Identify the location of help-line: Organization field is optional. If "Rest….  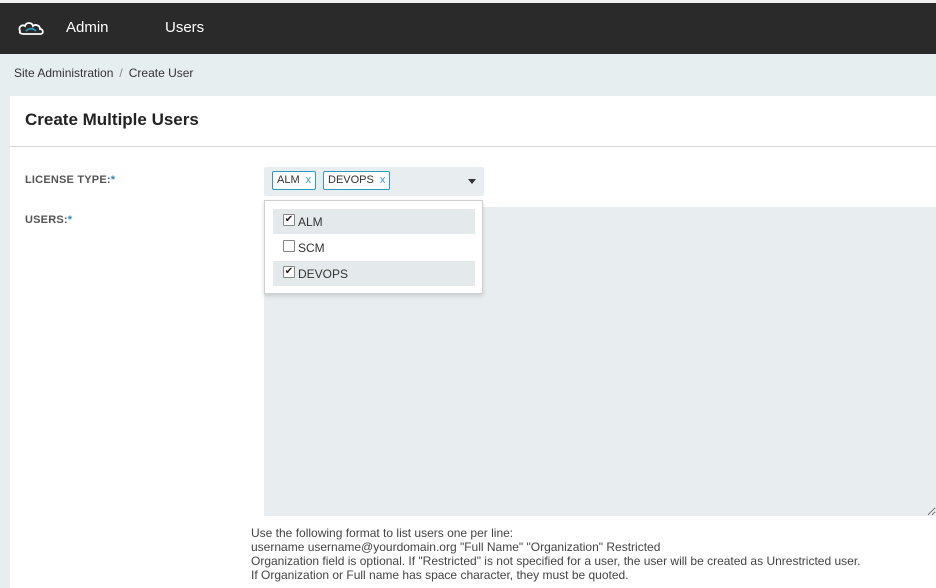
(556, 561).